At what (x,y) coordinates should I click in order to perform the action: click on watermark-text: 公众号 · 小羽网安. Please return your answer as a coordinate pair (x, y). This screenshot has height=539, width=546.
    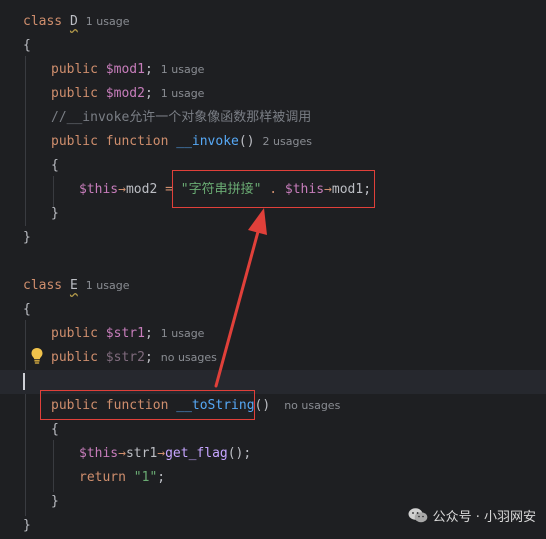
    Looking at the image, I should click on (484, 517).